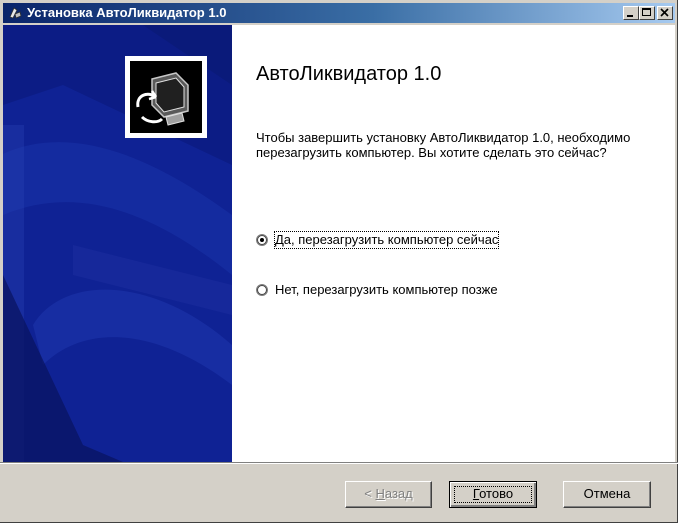 This screenshot has height=523, width=678. I want to click on finish-button: Готово, so click(493, 494).